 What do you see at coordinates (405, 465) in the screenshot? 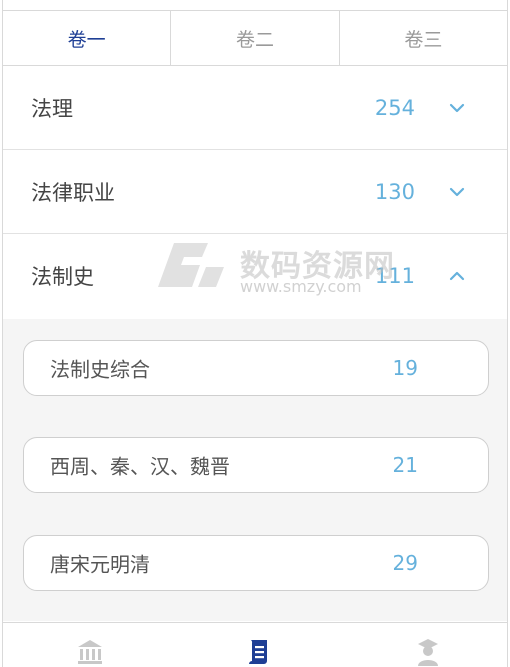
I see `subcategory-count: 21` at bounding box center [405, 465].